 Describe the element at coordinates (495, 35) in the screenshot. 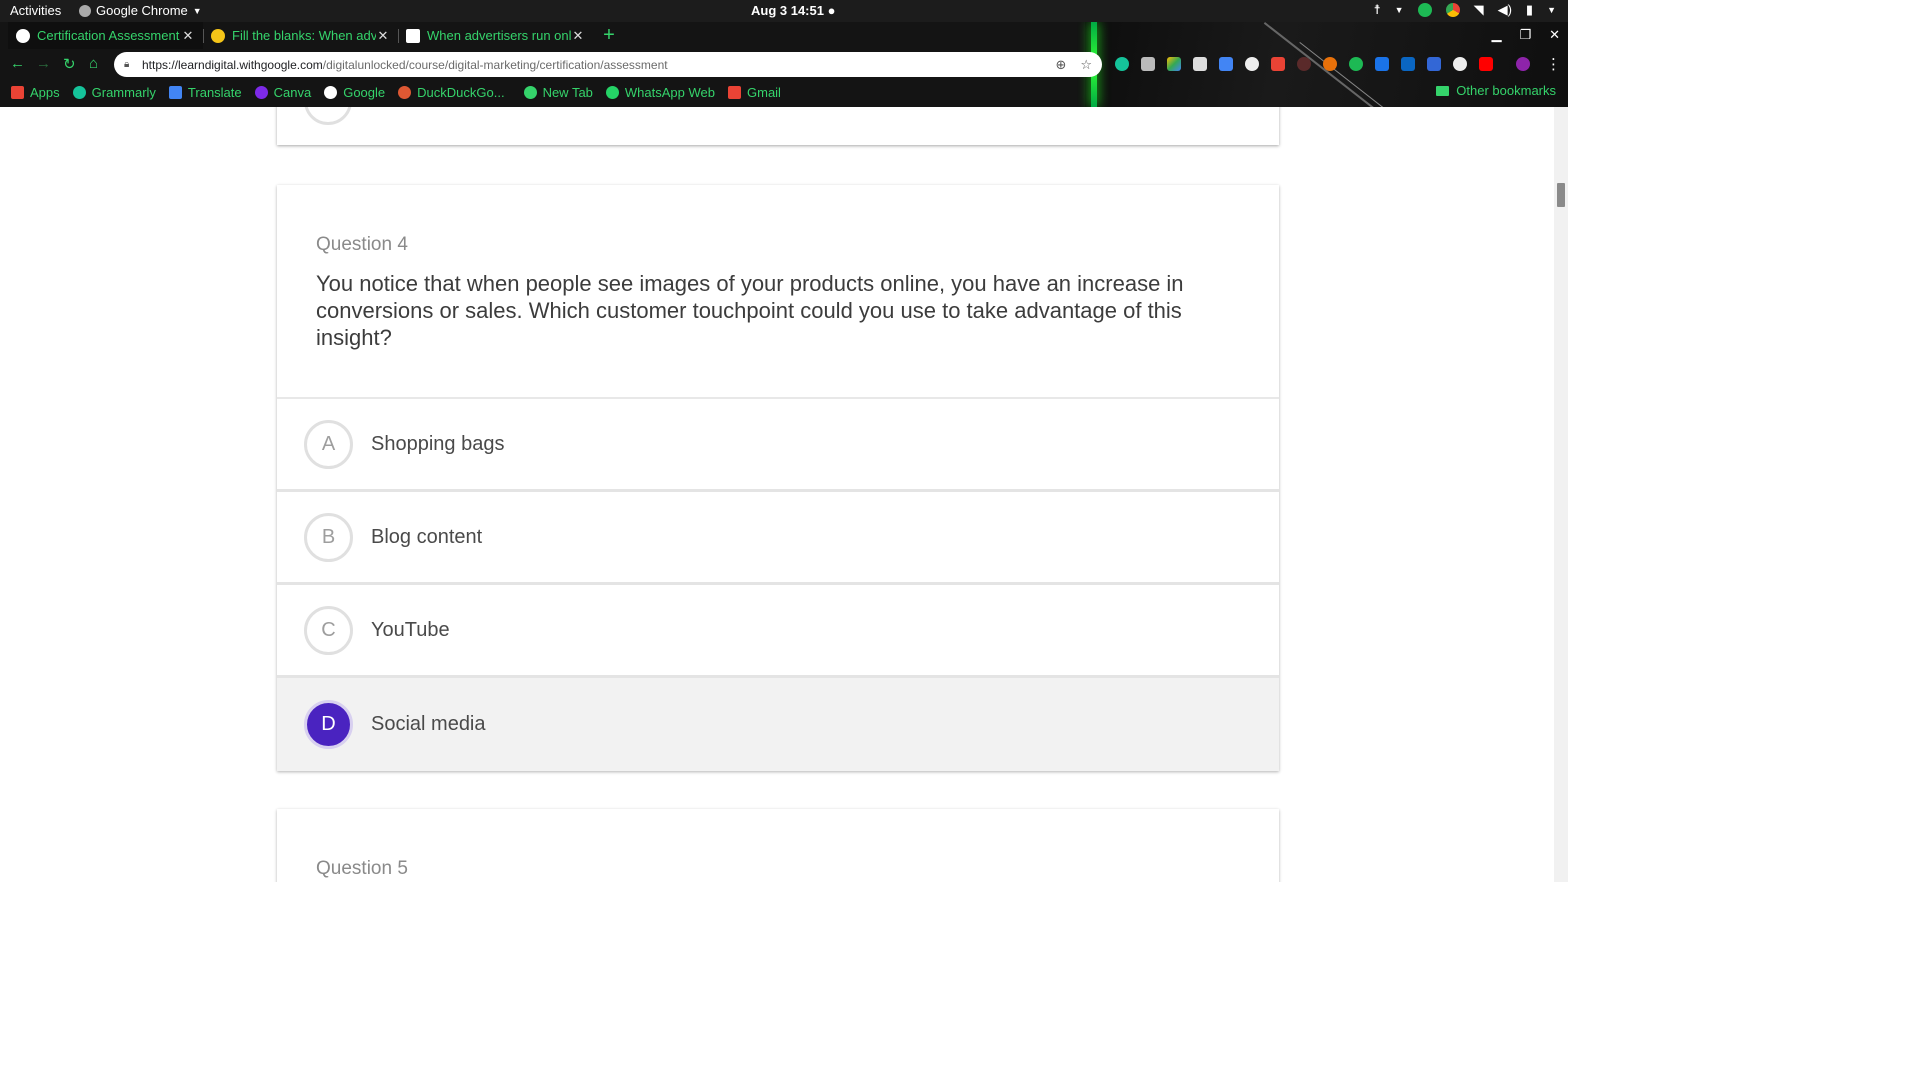

I see `tab-when-advertisers: When advertisers run onl ✕` at that location.